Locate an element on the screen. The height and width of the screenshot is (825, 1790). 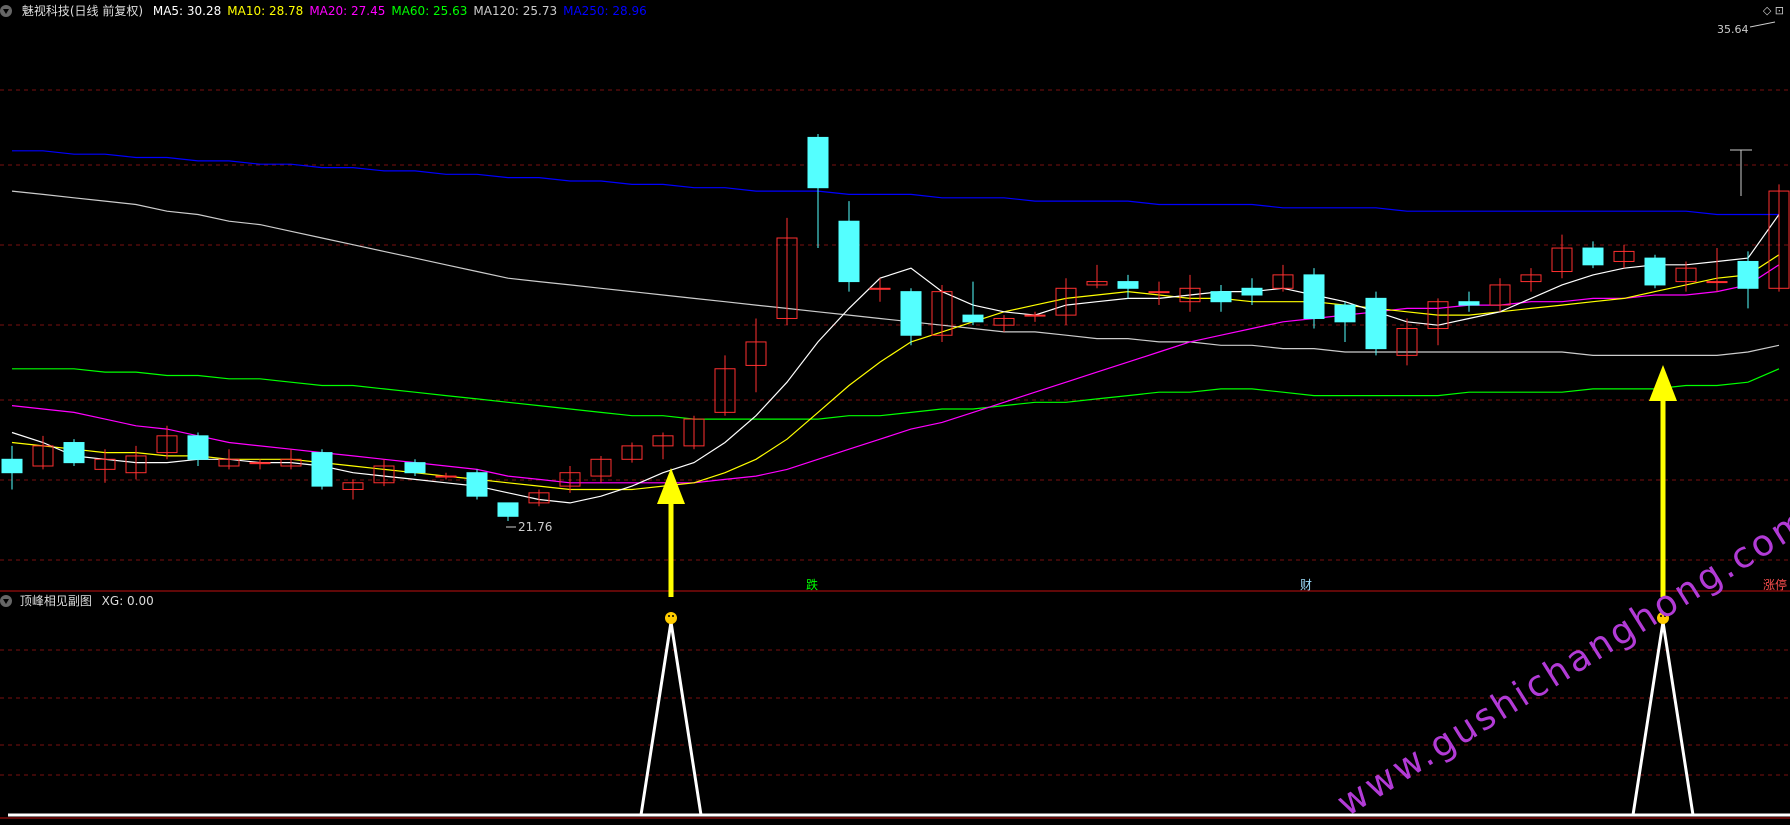
signal-arrow-head is located at coordinates (1663, 383).